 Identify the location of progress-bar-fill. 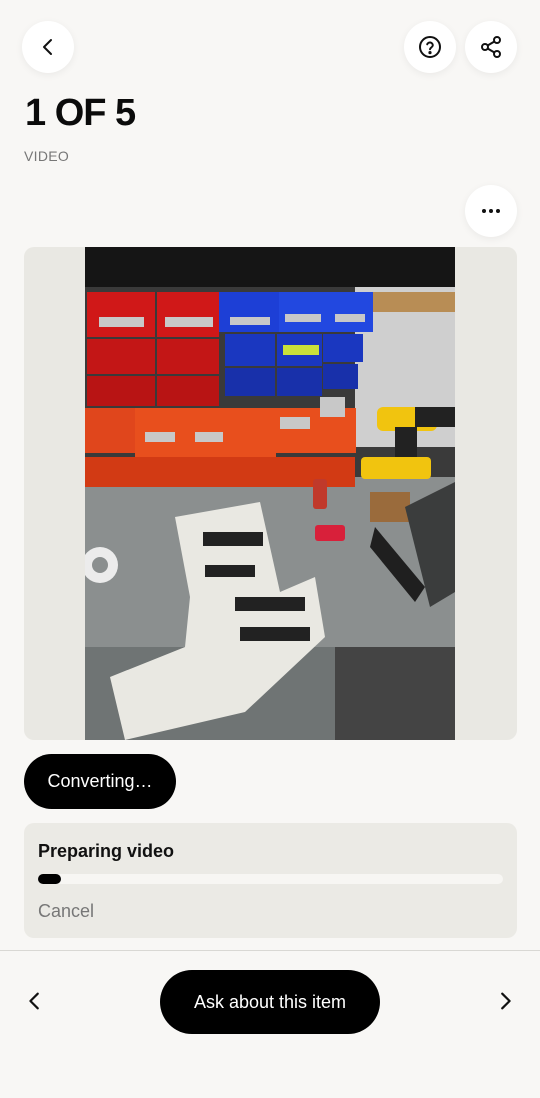
(50, 879).